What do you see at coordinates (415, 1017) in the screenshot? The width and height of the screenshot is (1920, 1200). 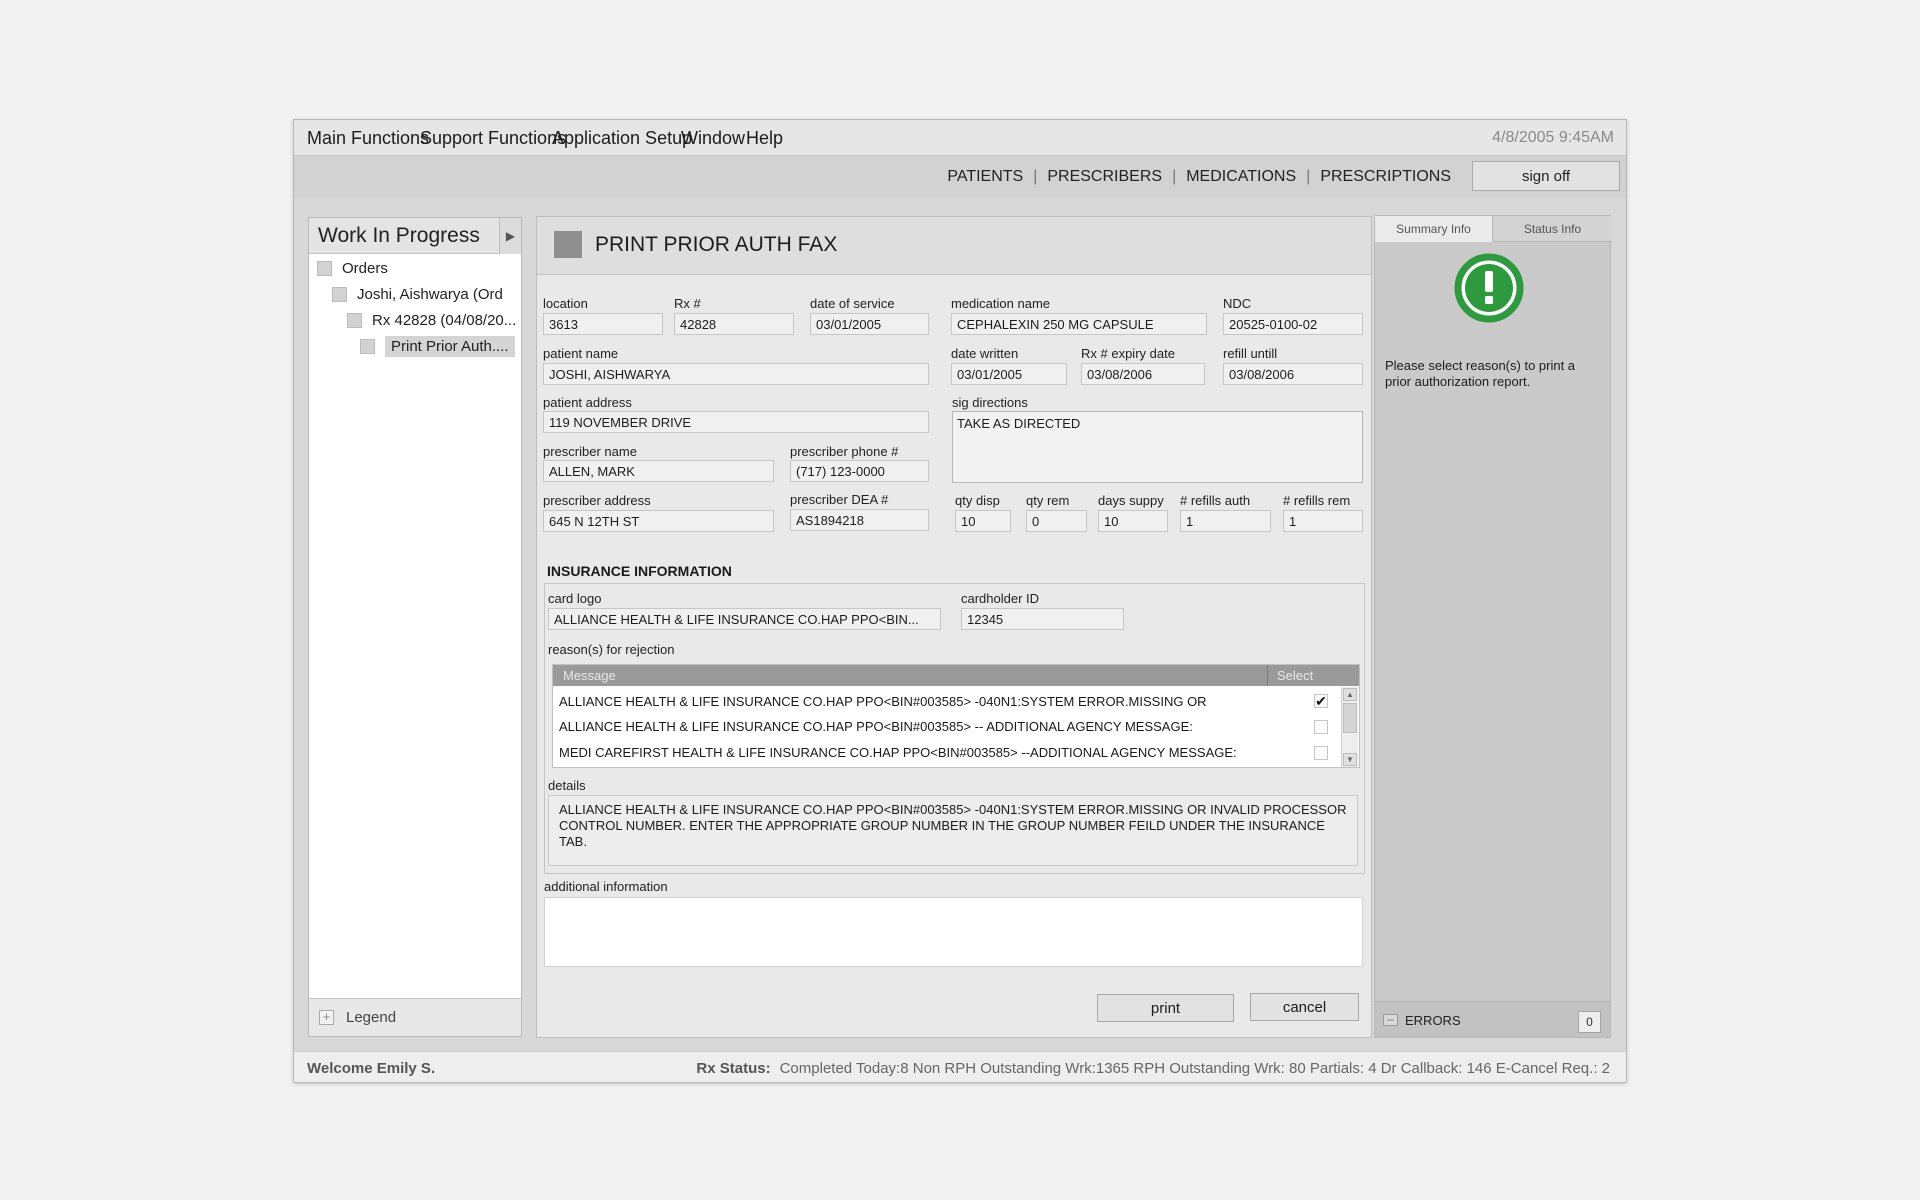 I see `legend-bar: + Legend` at bounding box center [415, 1017].